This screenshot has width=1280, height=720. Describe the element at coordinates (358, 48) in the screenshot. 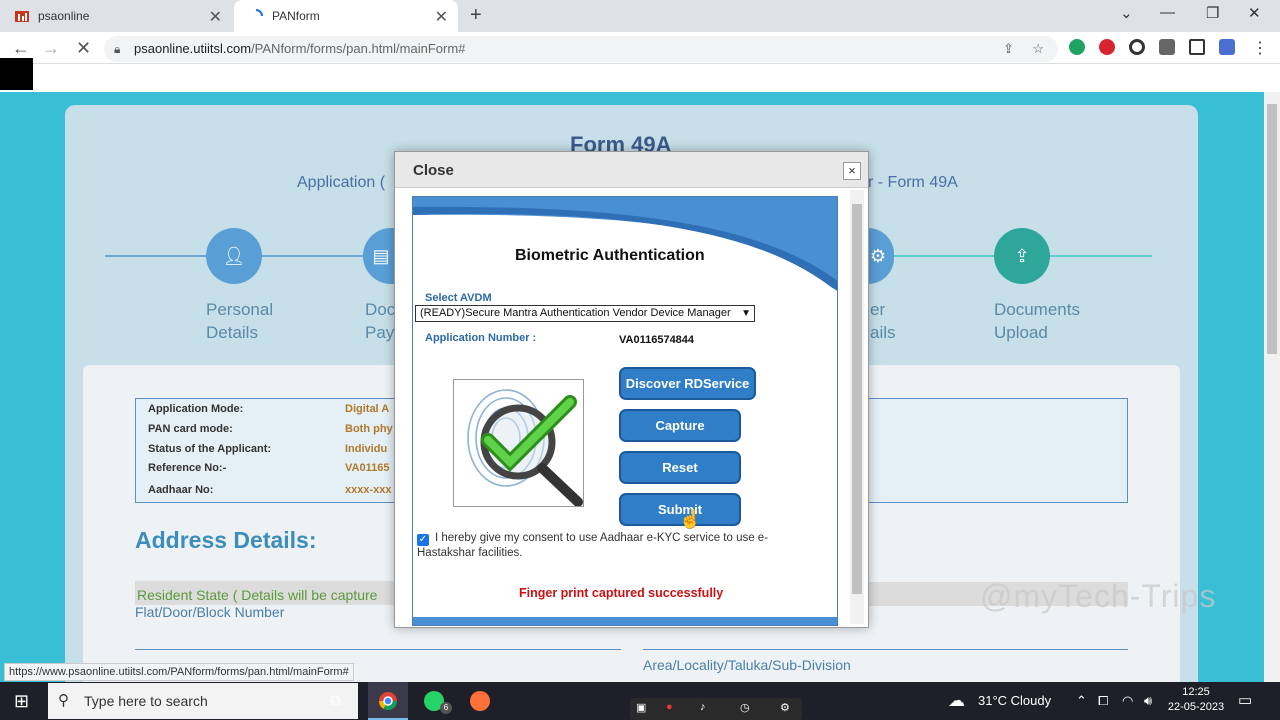

I see `url-path: /PANform/forms/pan.html/mainForm#` at that location.